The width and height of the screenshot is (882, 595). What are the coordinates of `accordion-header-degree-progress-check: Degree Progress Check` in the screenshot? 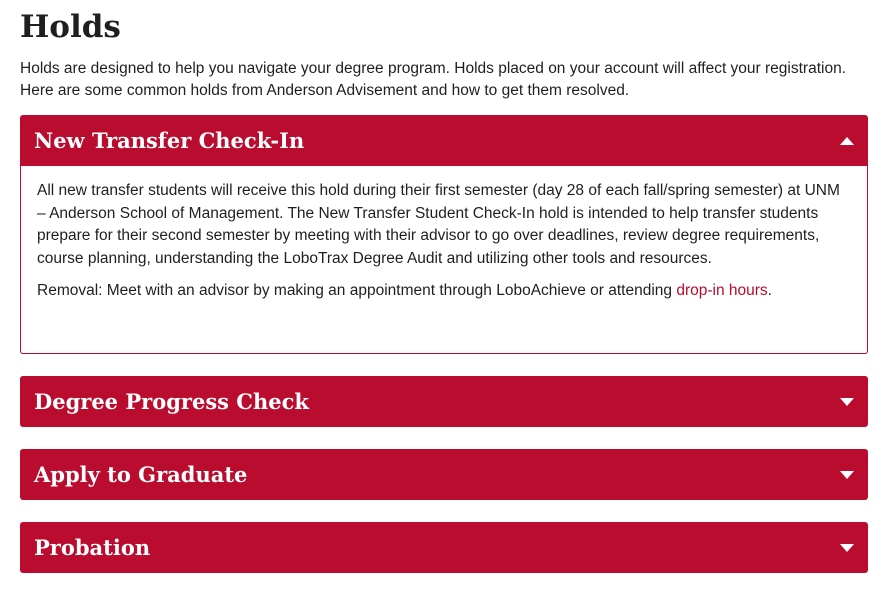 It's located at (444, 401).